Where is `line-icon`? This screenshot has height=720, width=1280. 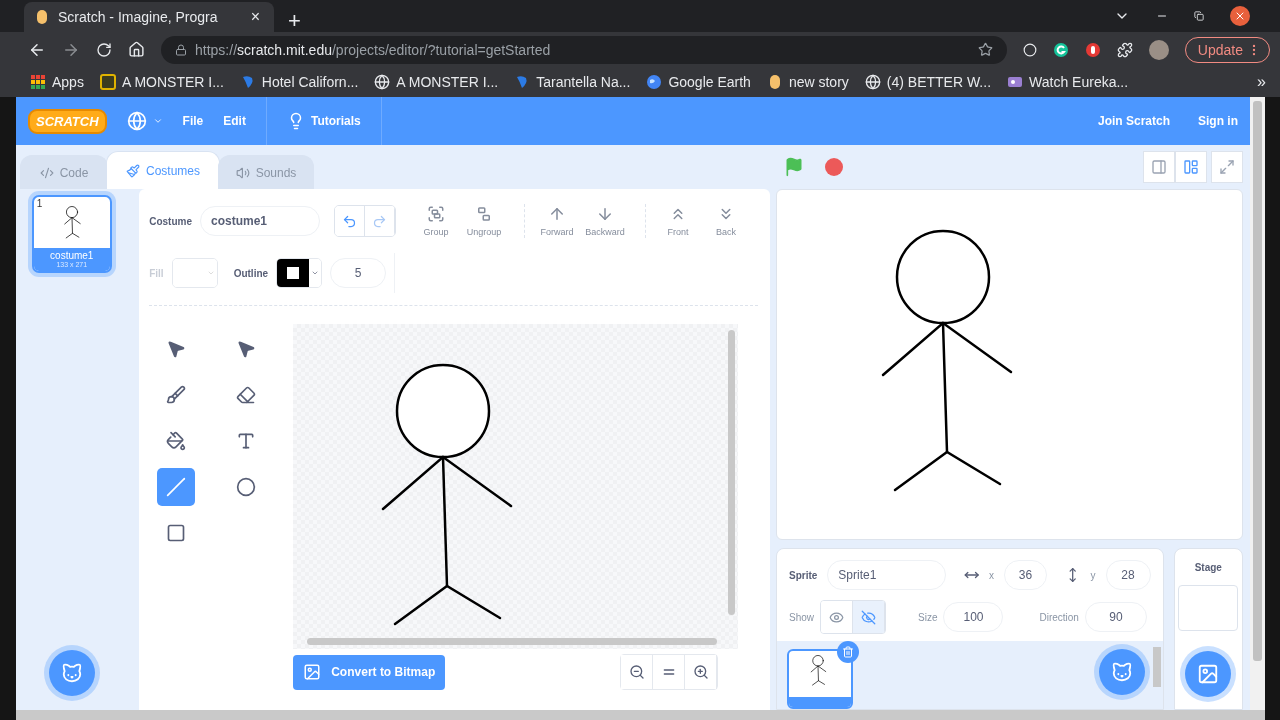
line-icon is located at coordinates (176, 487).